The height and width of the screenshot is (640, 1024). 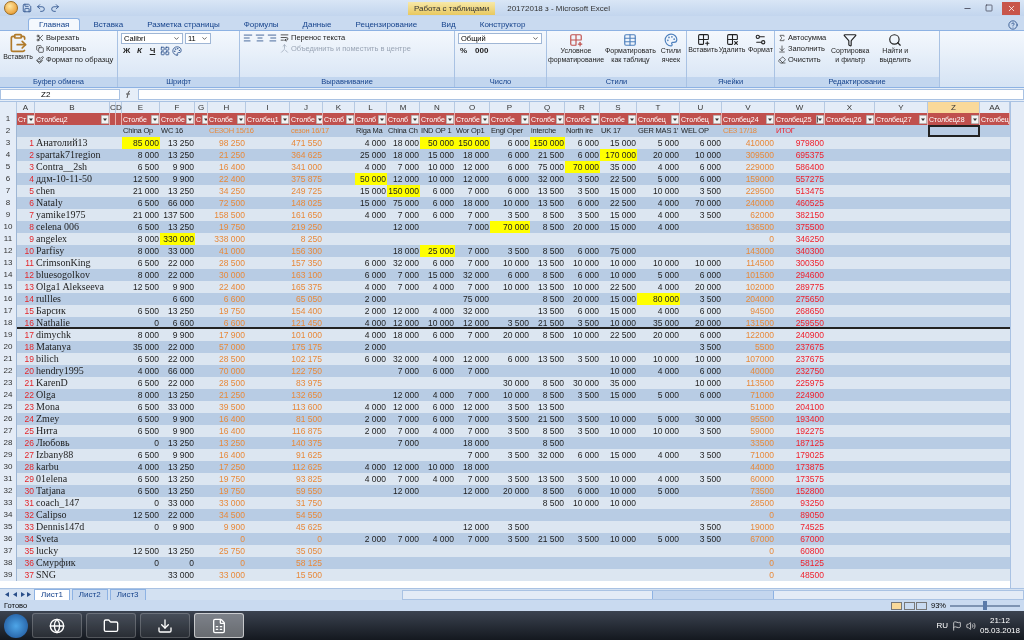 What do you see at coordinates (52, 594) in the screenshot?
I see `sheet-tab: Лист1` at bounding box center [52, 594].